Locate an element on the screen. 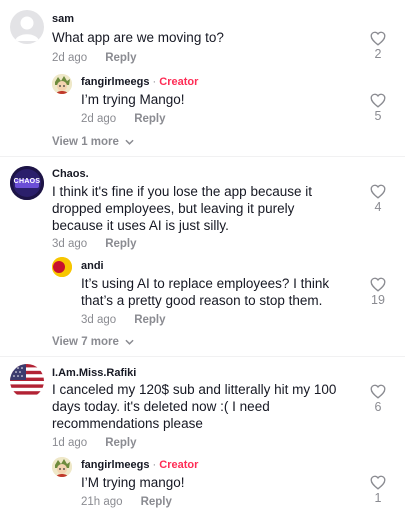 This screenshot has height=519, width=405. view-more-replies-button: View 1 more is located at coordinates (93, 142).